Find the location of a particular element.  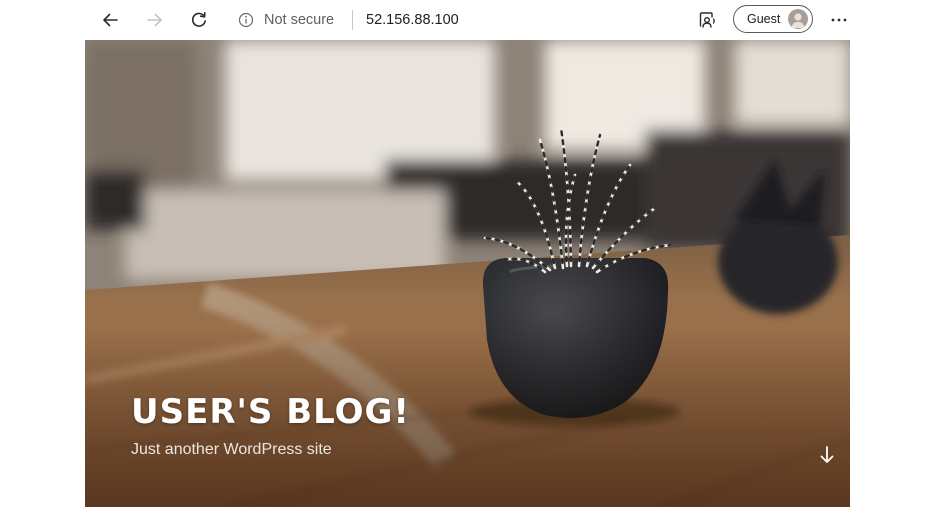

back-button is located at coordinates (110, 20).